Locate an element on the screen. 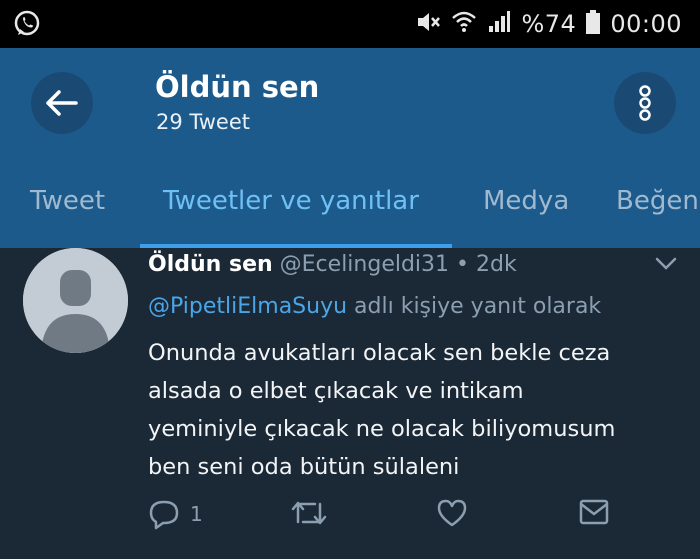  default-avatar-icon is located at coordinates (75, 300).